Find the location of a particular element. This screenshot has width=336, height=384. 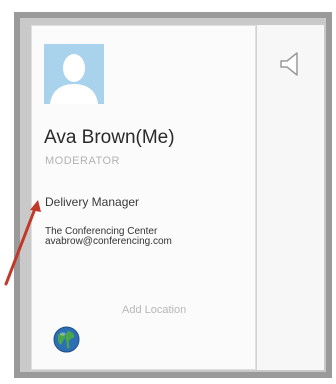

globe-icon is located at coordinates (66, 339).